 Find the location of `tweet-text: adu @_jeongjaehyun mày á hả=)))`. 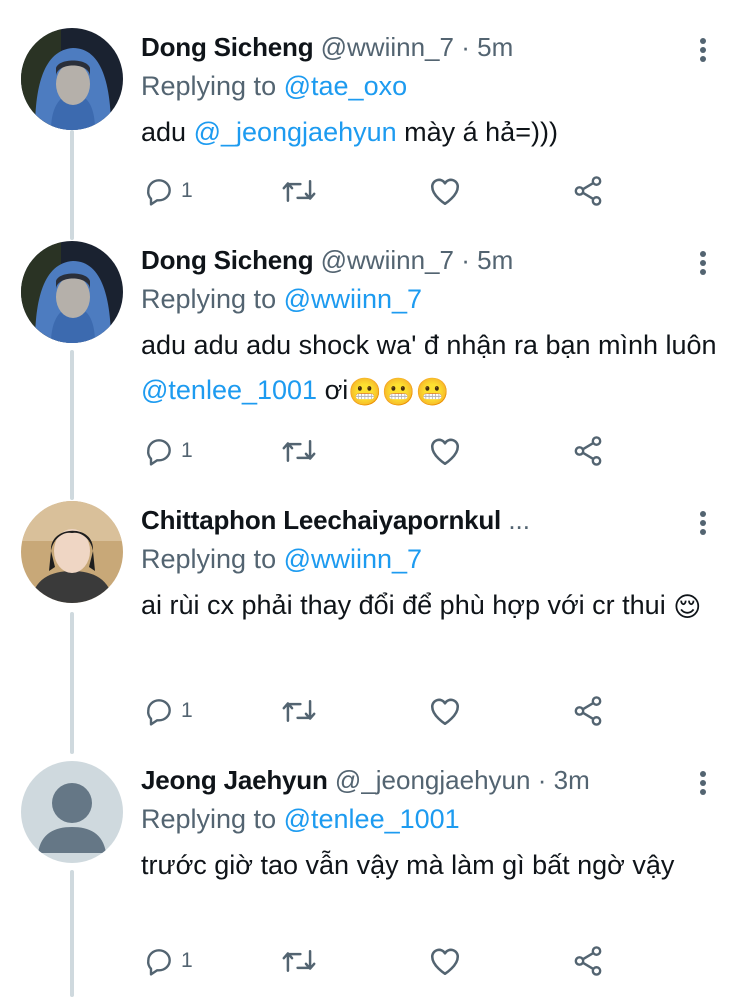

tweet-text: adu @_jeongjaehyun mày á hả=))) is located at coordinates (430, 132).